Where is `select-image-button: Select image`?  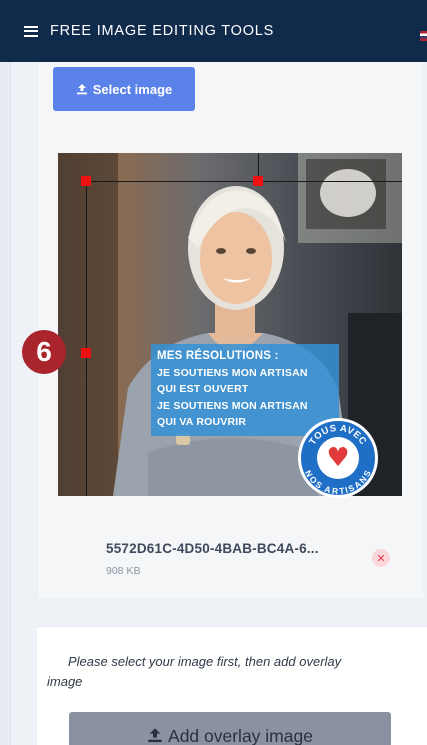
select-image-button: Select image is located at coordinates (124, 89).